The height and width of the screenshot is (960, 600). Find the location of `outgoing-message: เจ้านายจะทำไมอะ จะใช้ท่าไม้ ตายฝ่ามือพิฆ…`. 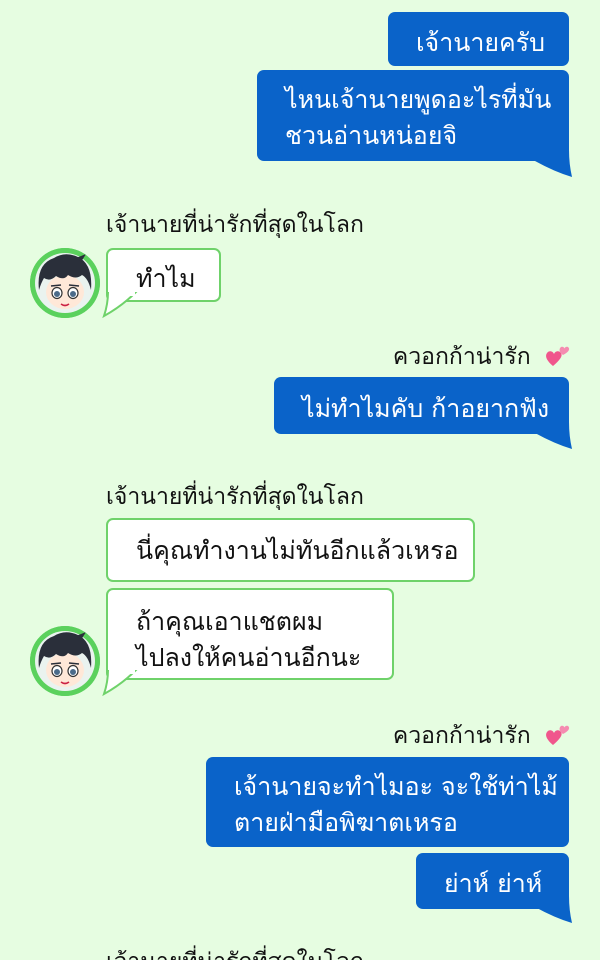

outgoing-message: เจ้านายจะทำไมอะ จะใช้ท่าไม้ ตายฝ่ามือพิฆ… is located at coordinates (387, 802).